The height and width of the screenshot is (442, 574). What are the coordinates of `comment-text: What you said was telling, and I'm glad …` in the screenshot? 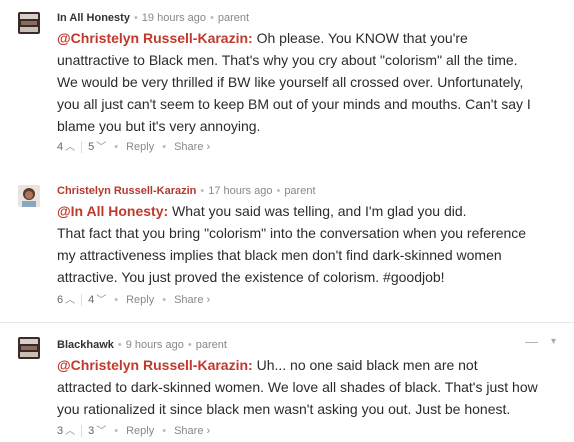 It's located at (317, 211).